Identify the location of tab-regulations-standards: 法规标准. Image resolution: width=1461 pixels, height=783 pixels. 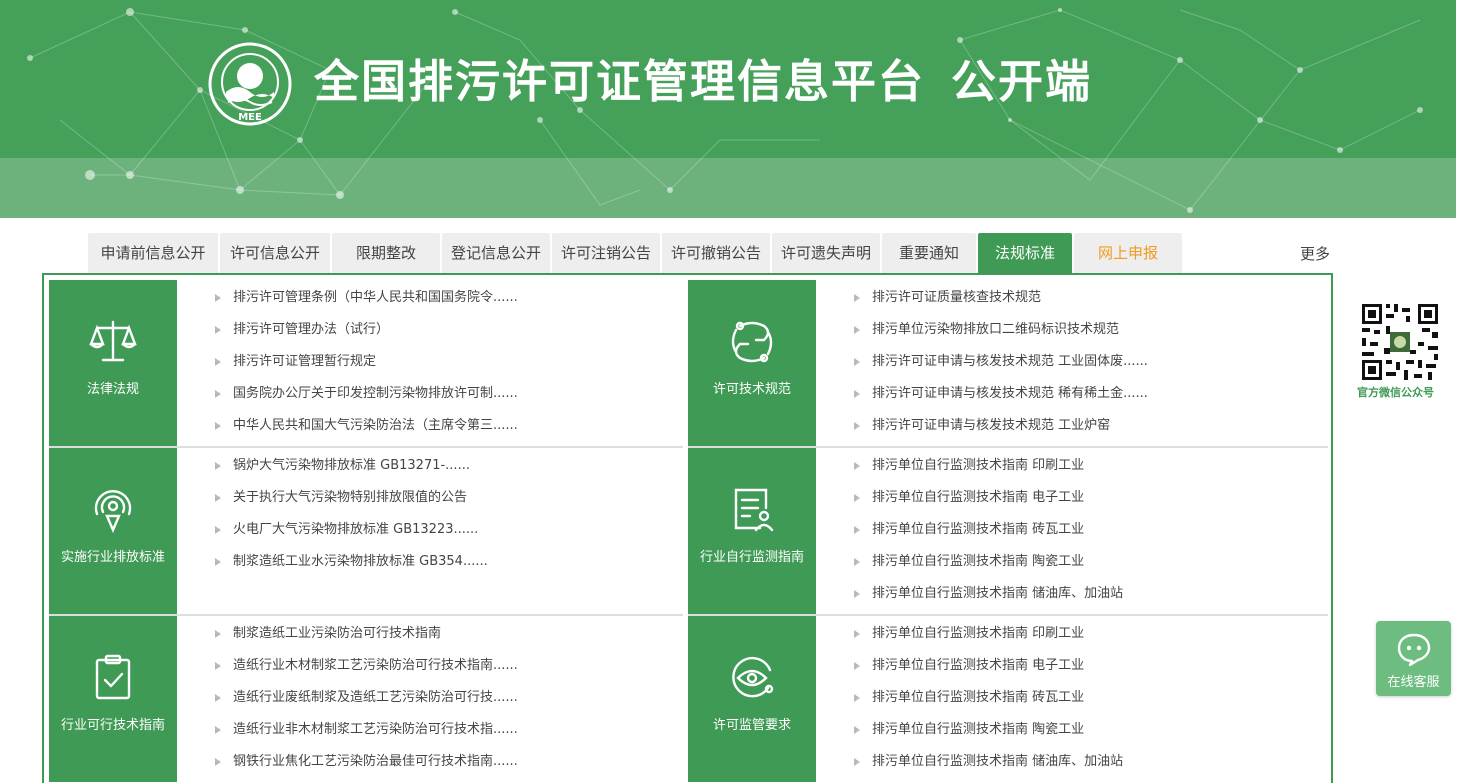
(1025, 253).